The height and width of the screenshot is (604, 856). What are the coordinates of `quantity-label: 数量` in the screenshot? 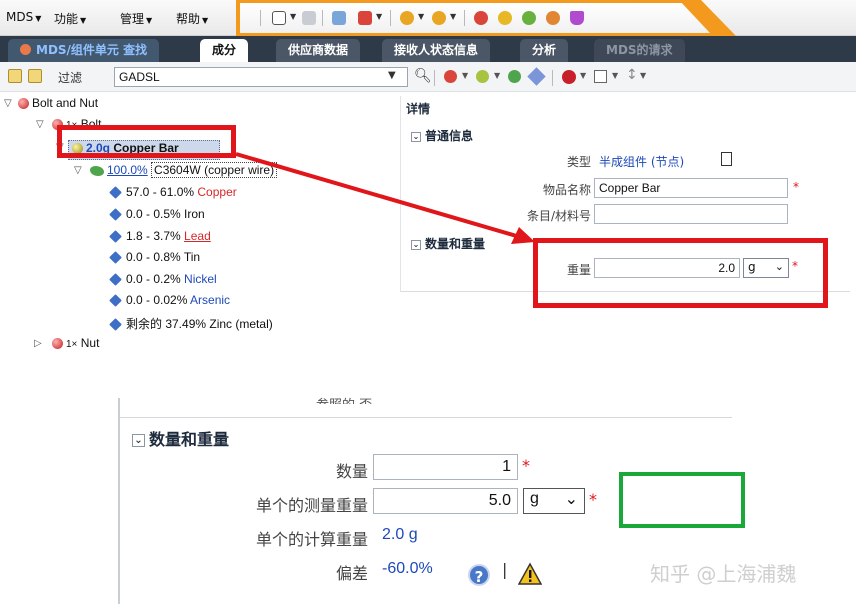 It's located at (351, 471).